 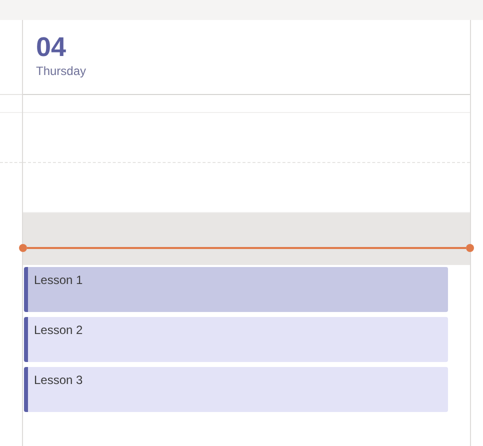 I want to click on lesson-event: Lesson 3, so click(x=236, y=389).